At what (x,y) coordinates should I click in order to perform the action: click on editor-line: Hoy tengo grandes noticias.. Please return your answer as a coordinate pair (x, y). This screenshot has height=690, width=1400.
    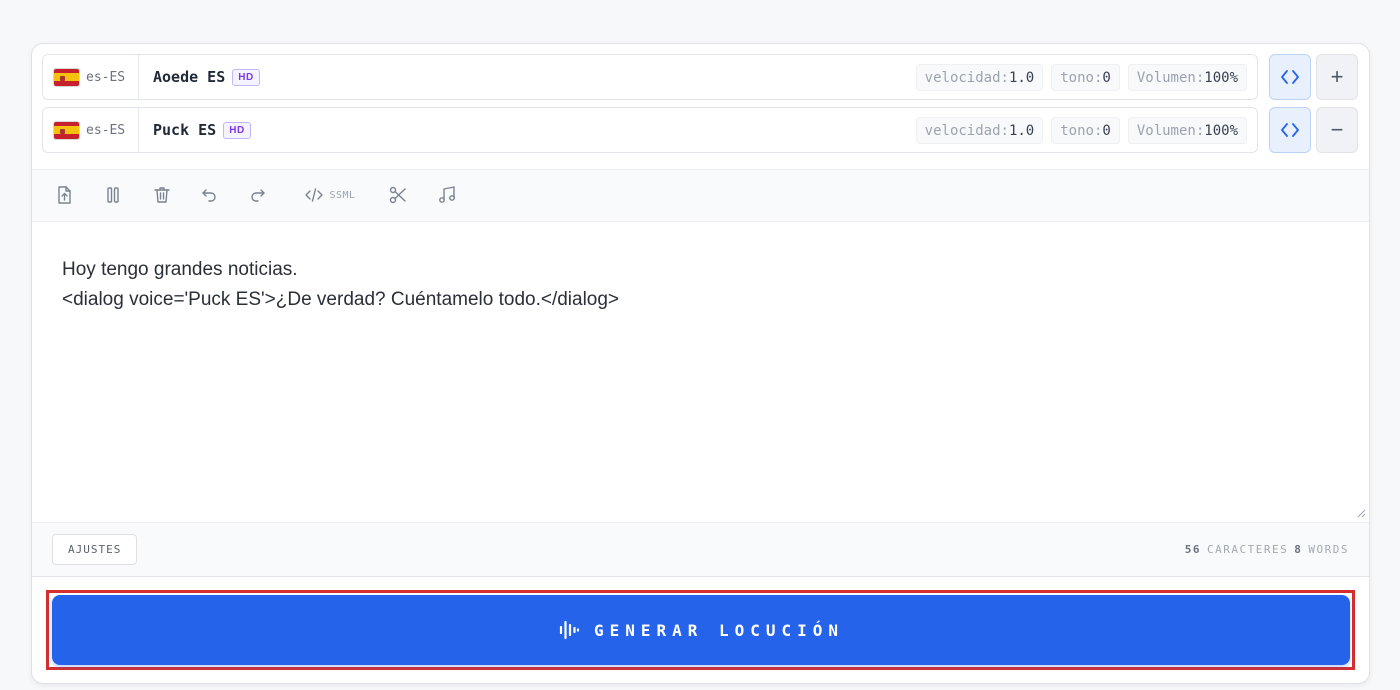
    Looking at the image, I should click on (180, 269).